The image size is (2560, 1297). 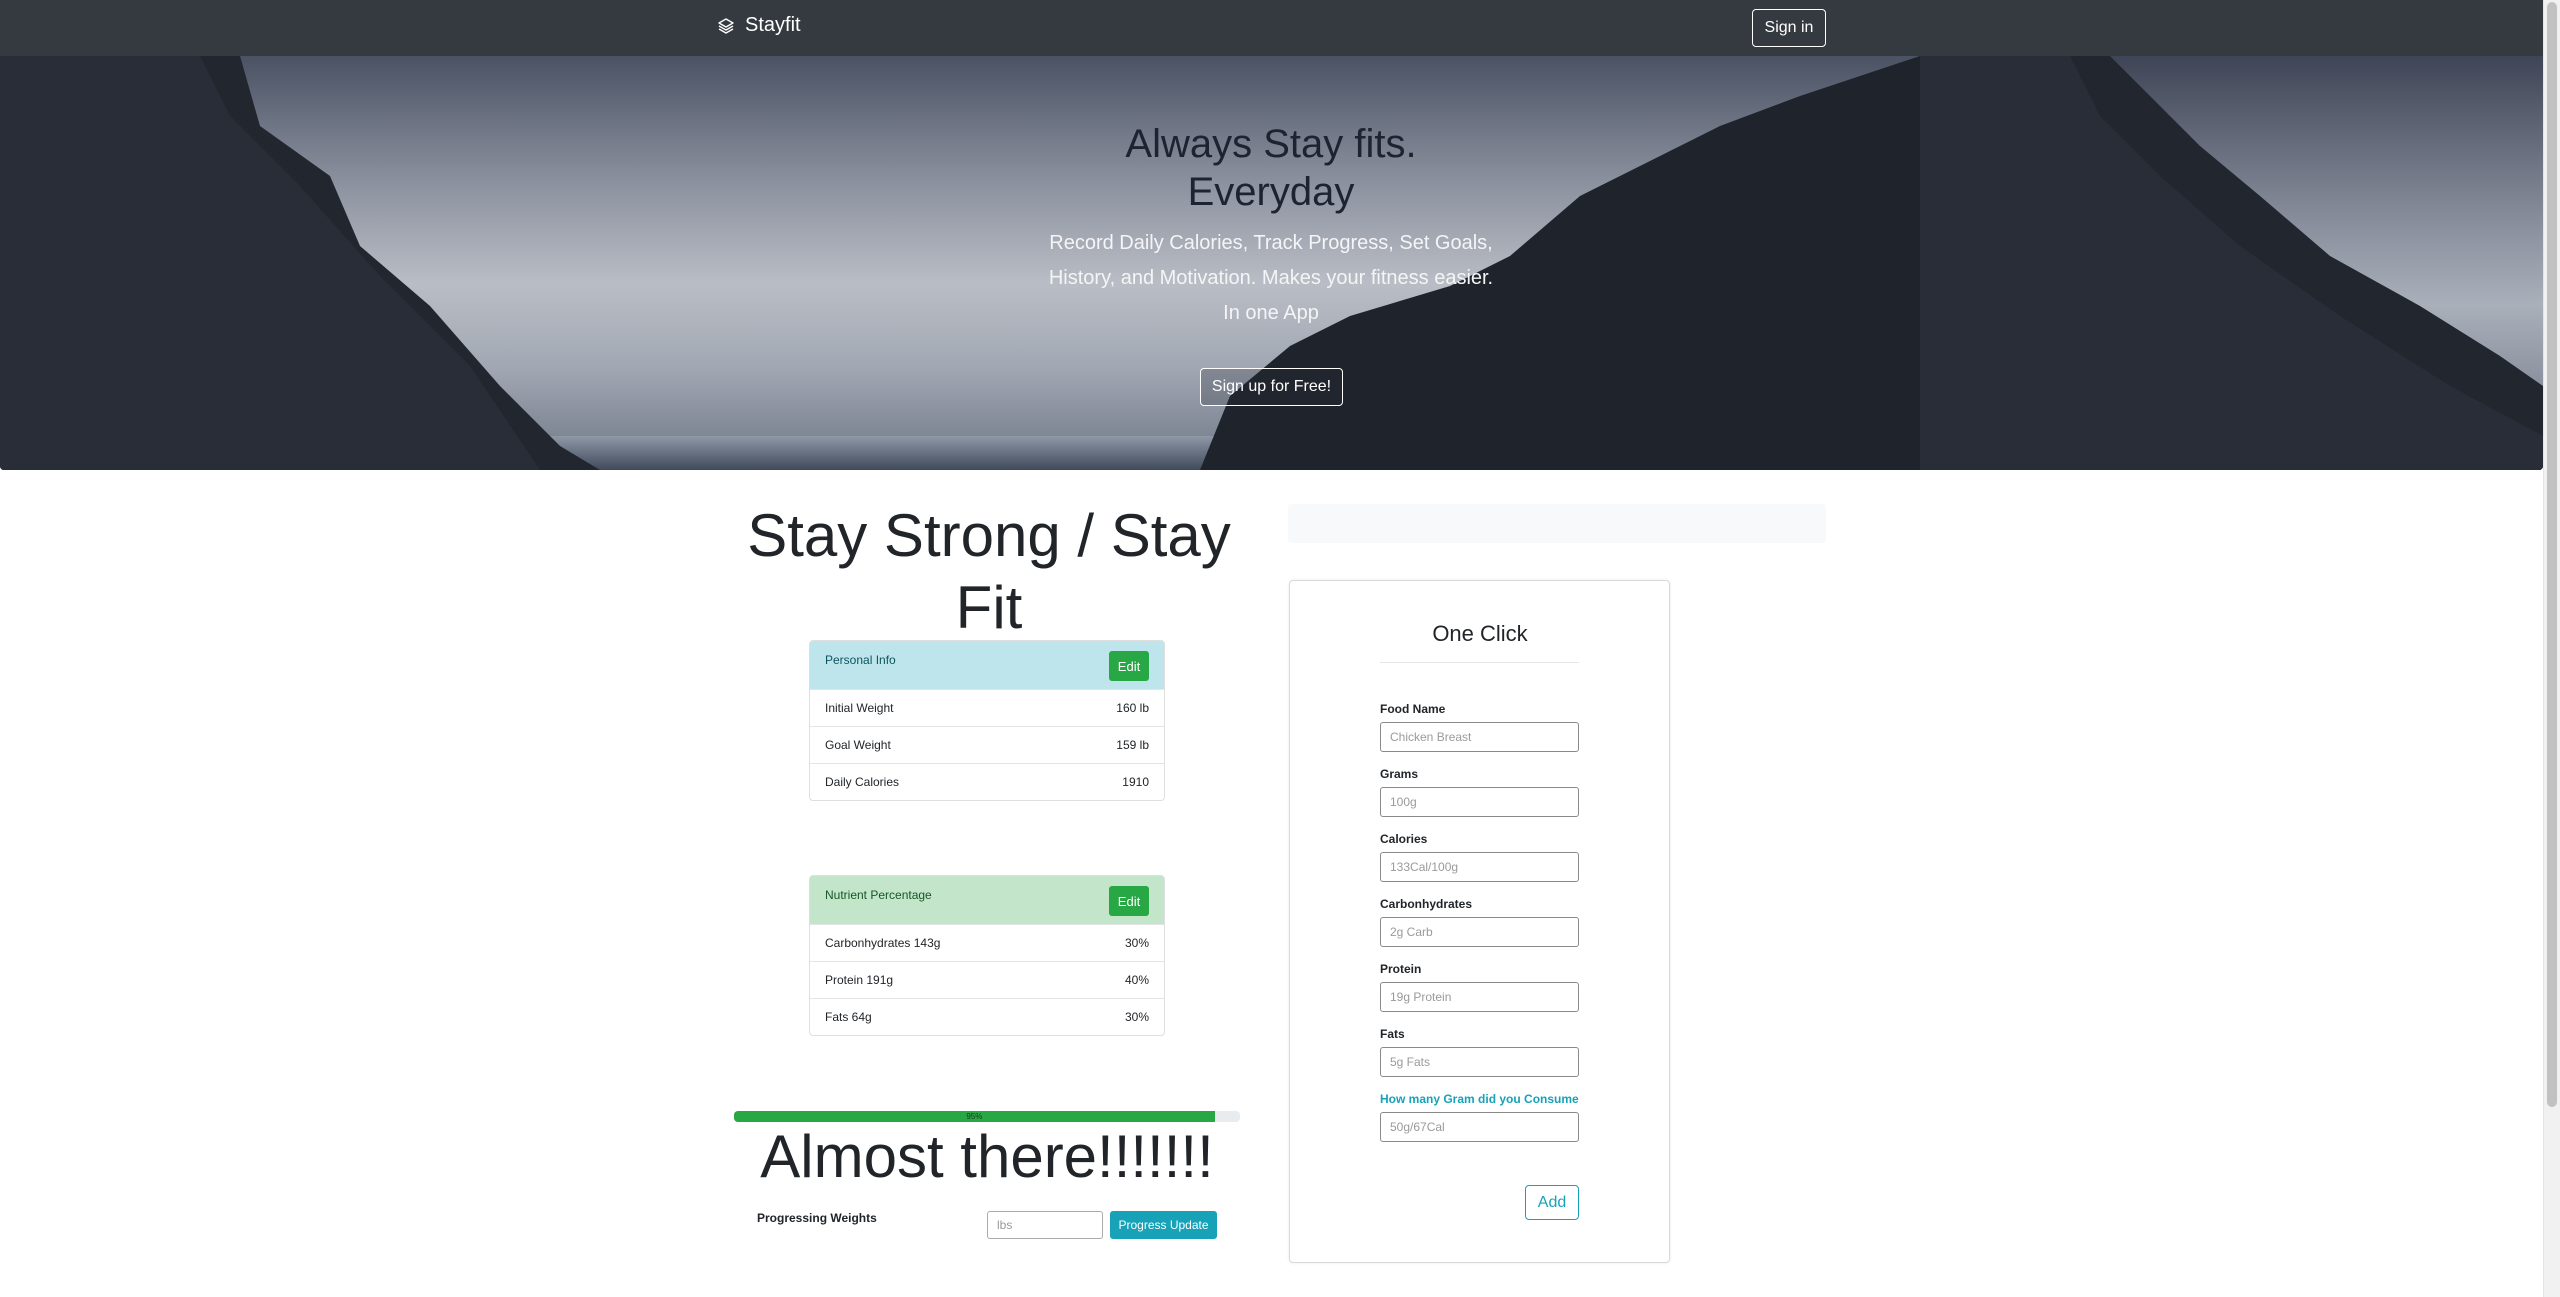 I want to click on row-label: Protein 191g, so click(x=859, y=980).